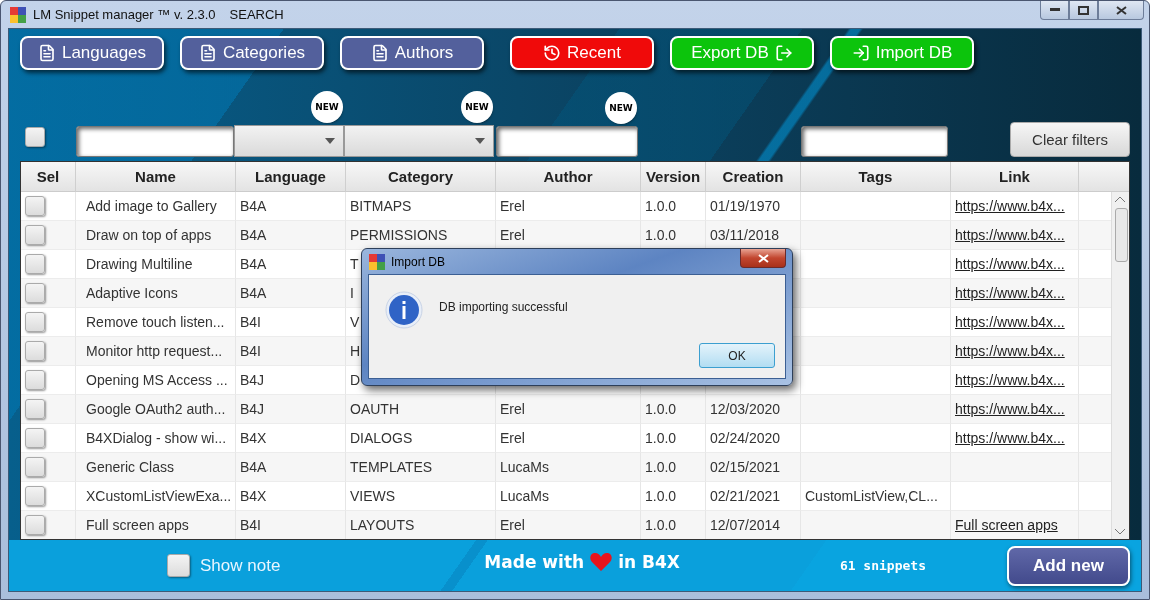 Image resolution: width=1150 pixels, height=600 pixels. What do you see at coordinates (256, 14) in the screenshot?
I see `mode-label: SEARCH` at bounding box center [256, 14].